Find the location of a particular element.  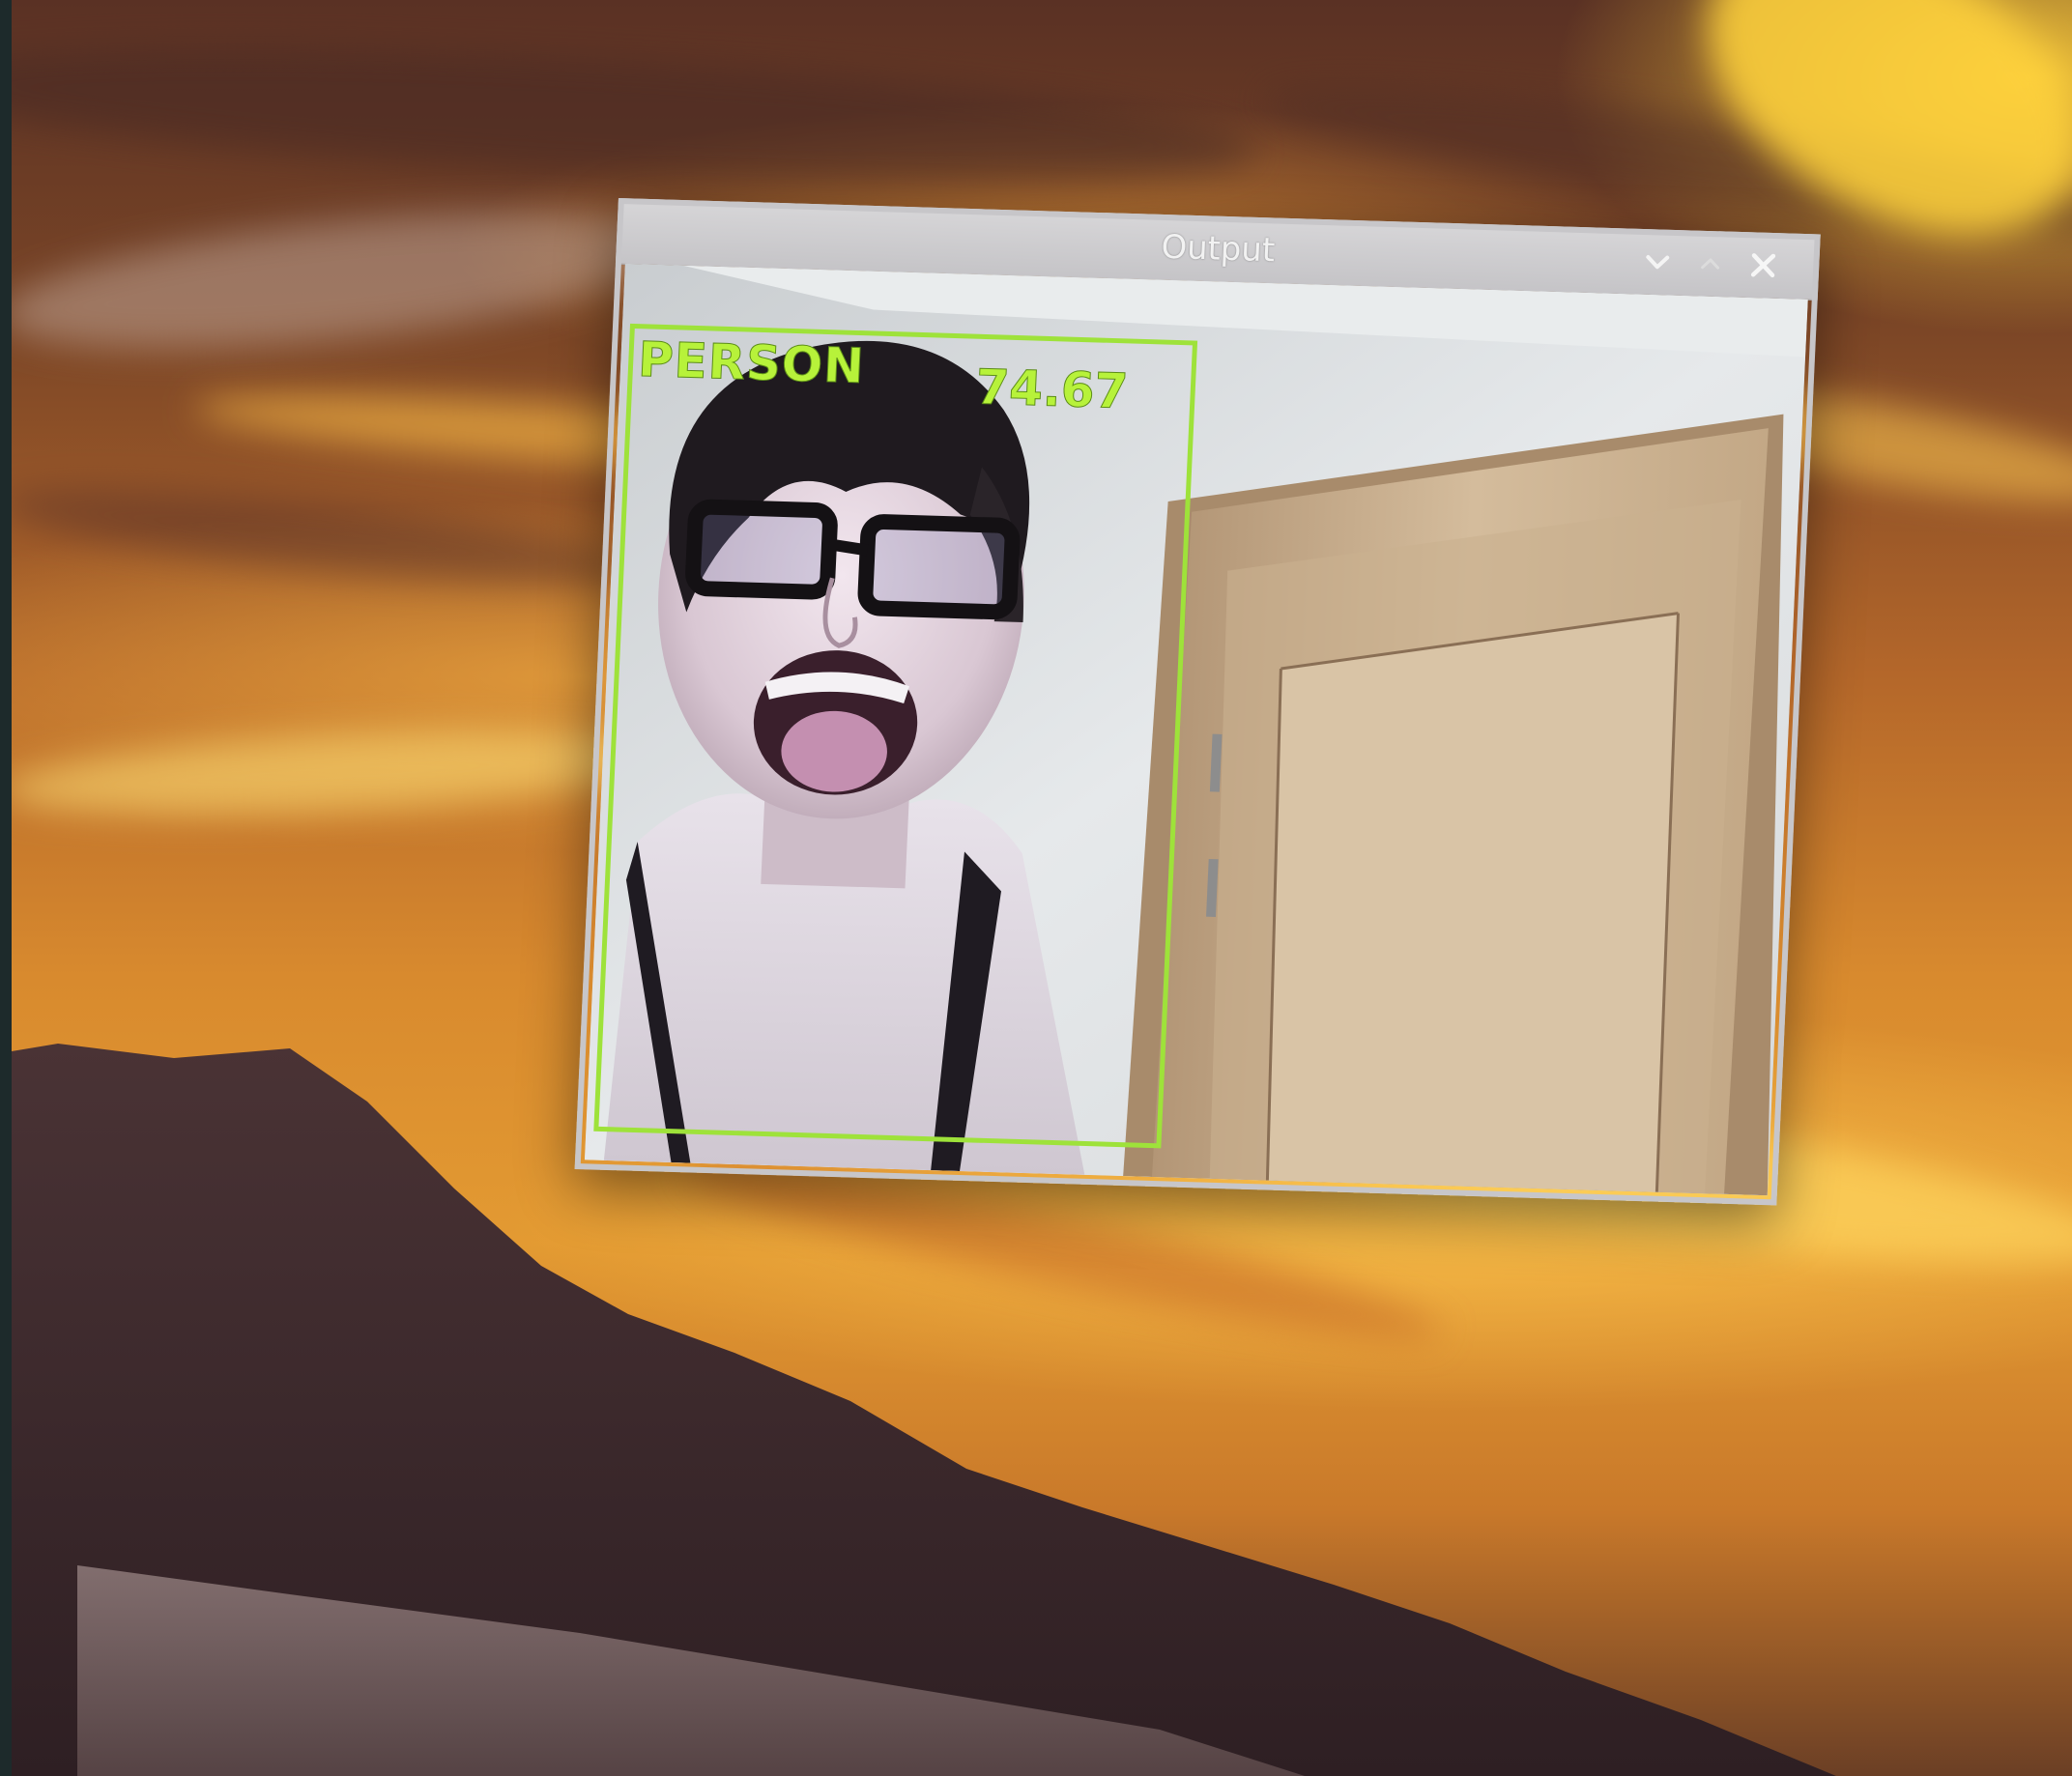

close-button is located at coordinates (1763, 265).